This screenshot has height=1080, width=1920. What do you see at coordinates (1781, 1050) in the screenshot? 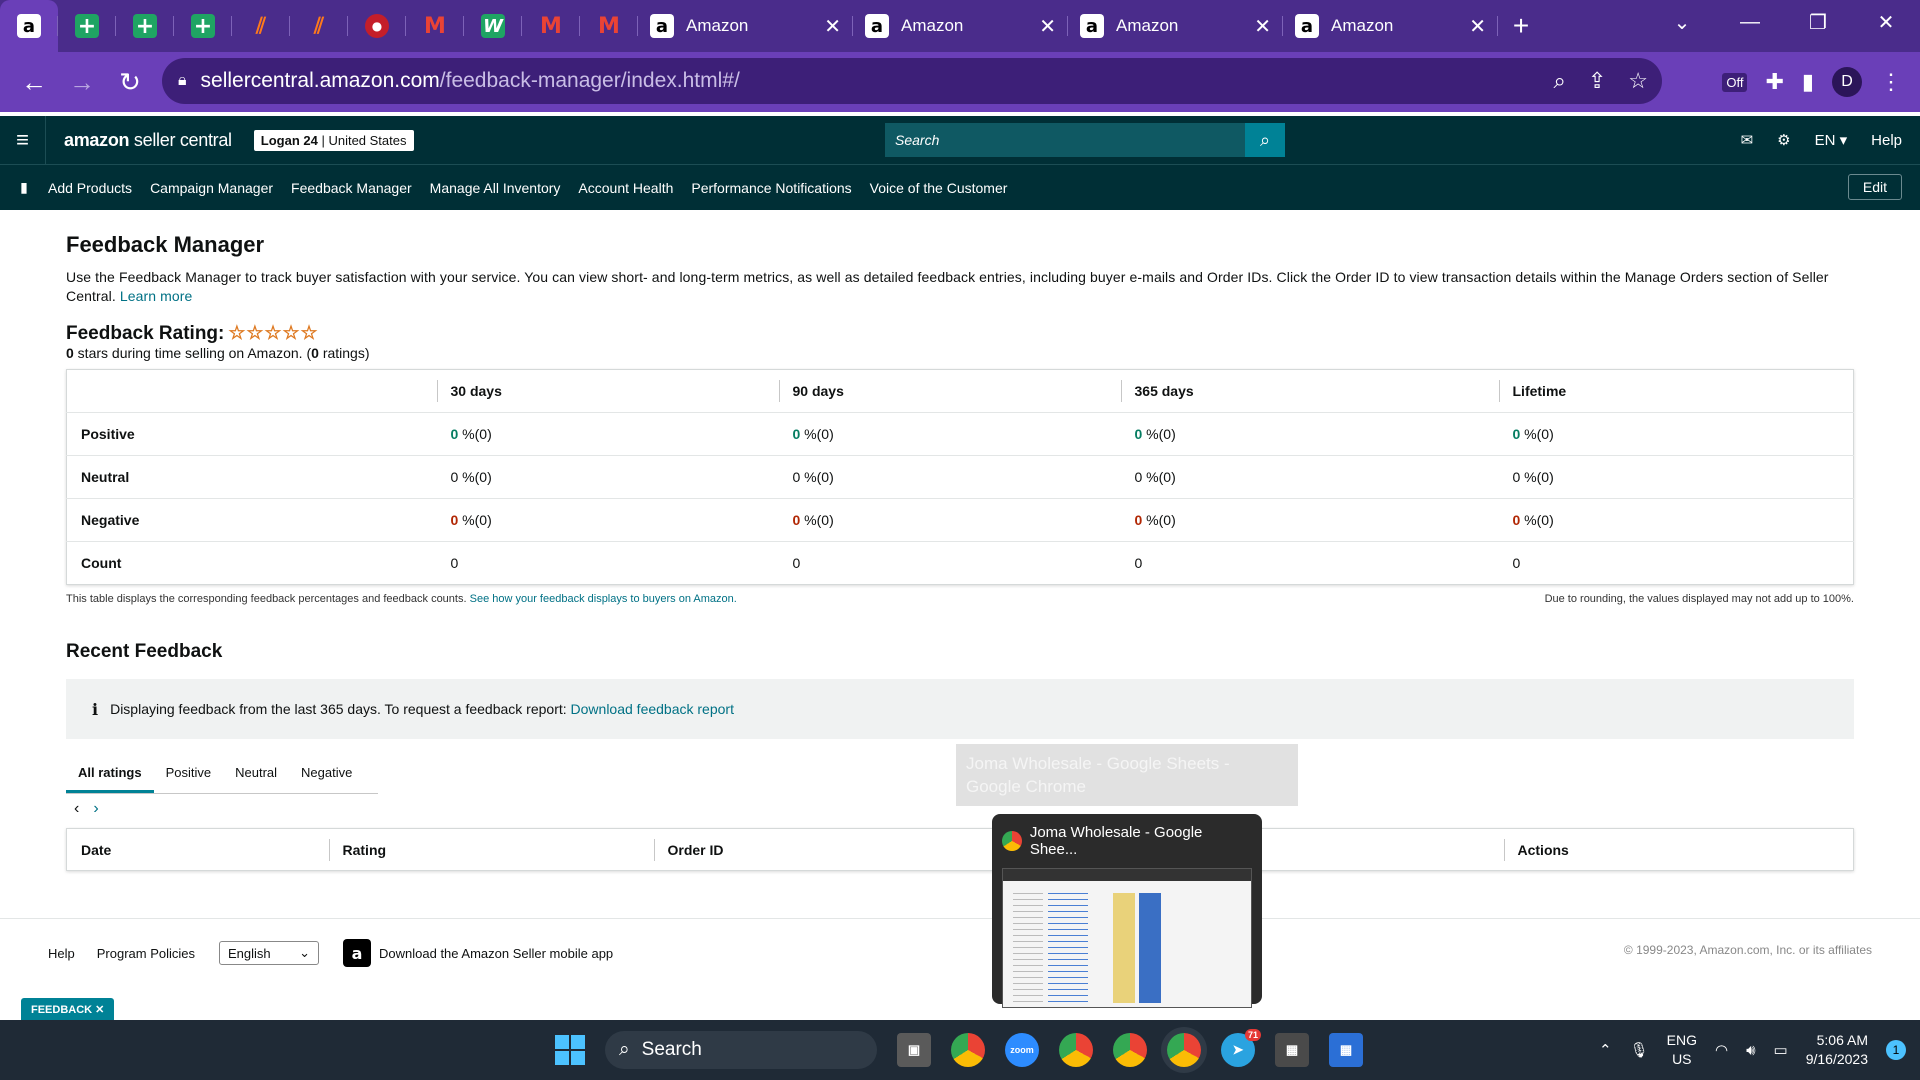
I see `battery-icon: ▭` at bounding box center [1781, 1050].